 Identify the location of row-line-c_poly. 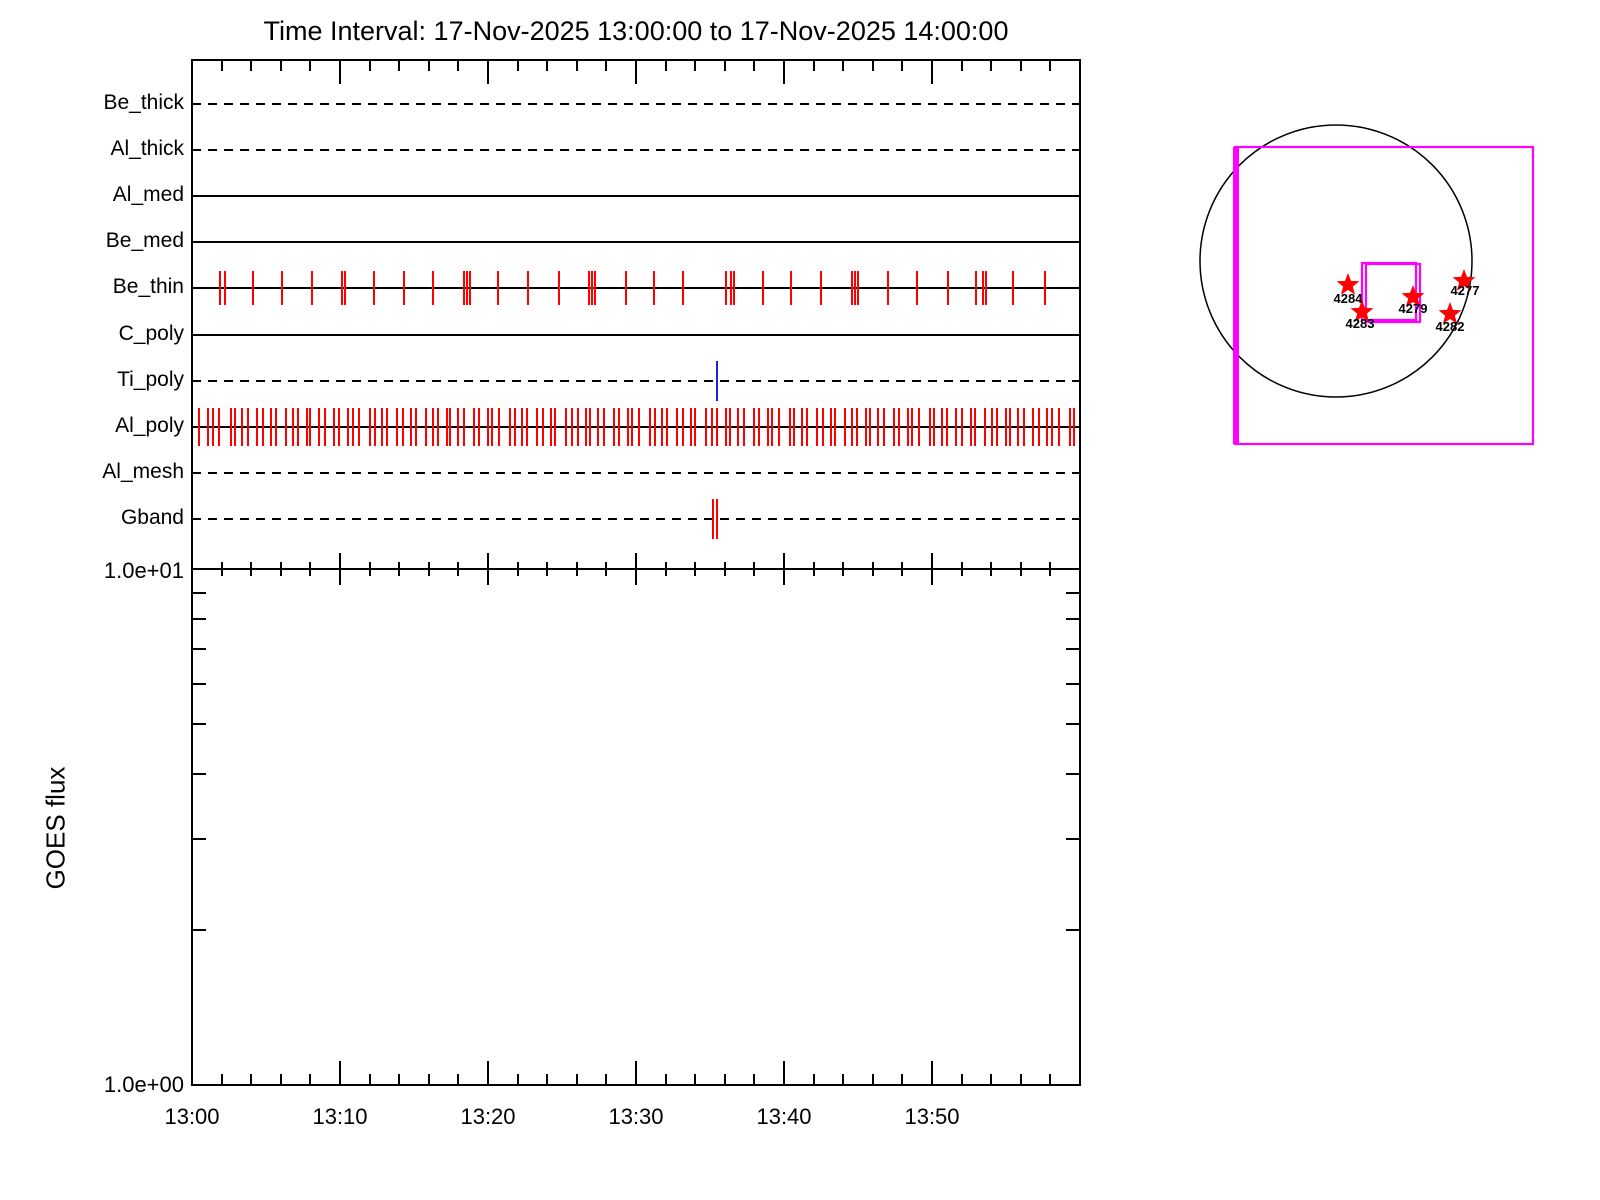
(636, 334).